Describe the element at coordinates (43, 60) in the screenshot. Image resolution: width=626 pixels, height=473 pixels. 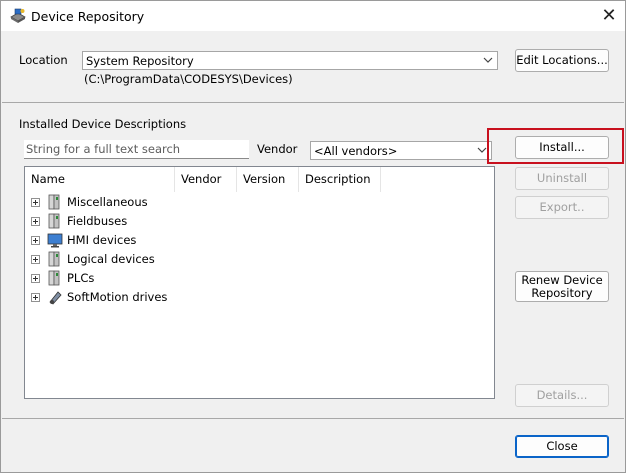
I see `location-label: Location` at that location.